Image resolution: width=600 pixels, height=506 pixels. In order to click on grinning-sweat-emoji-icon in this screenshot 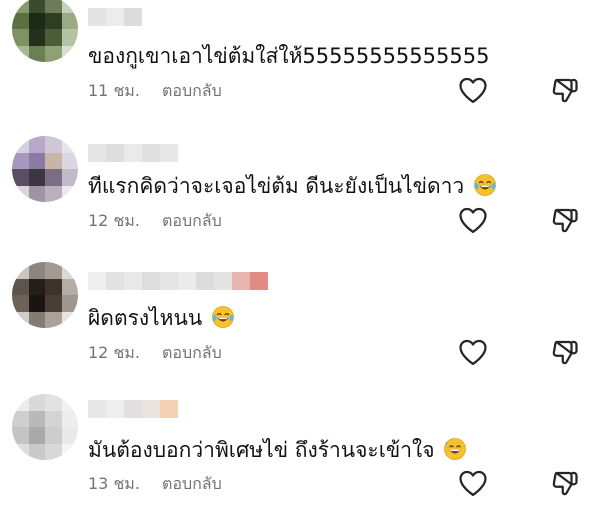, I will do `click(455, 449)`.